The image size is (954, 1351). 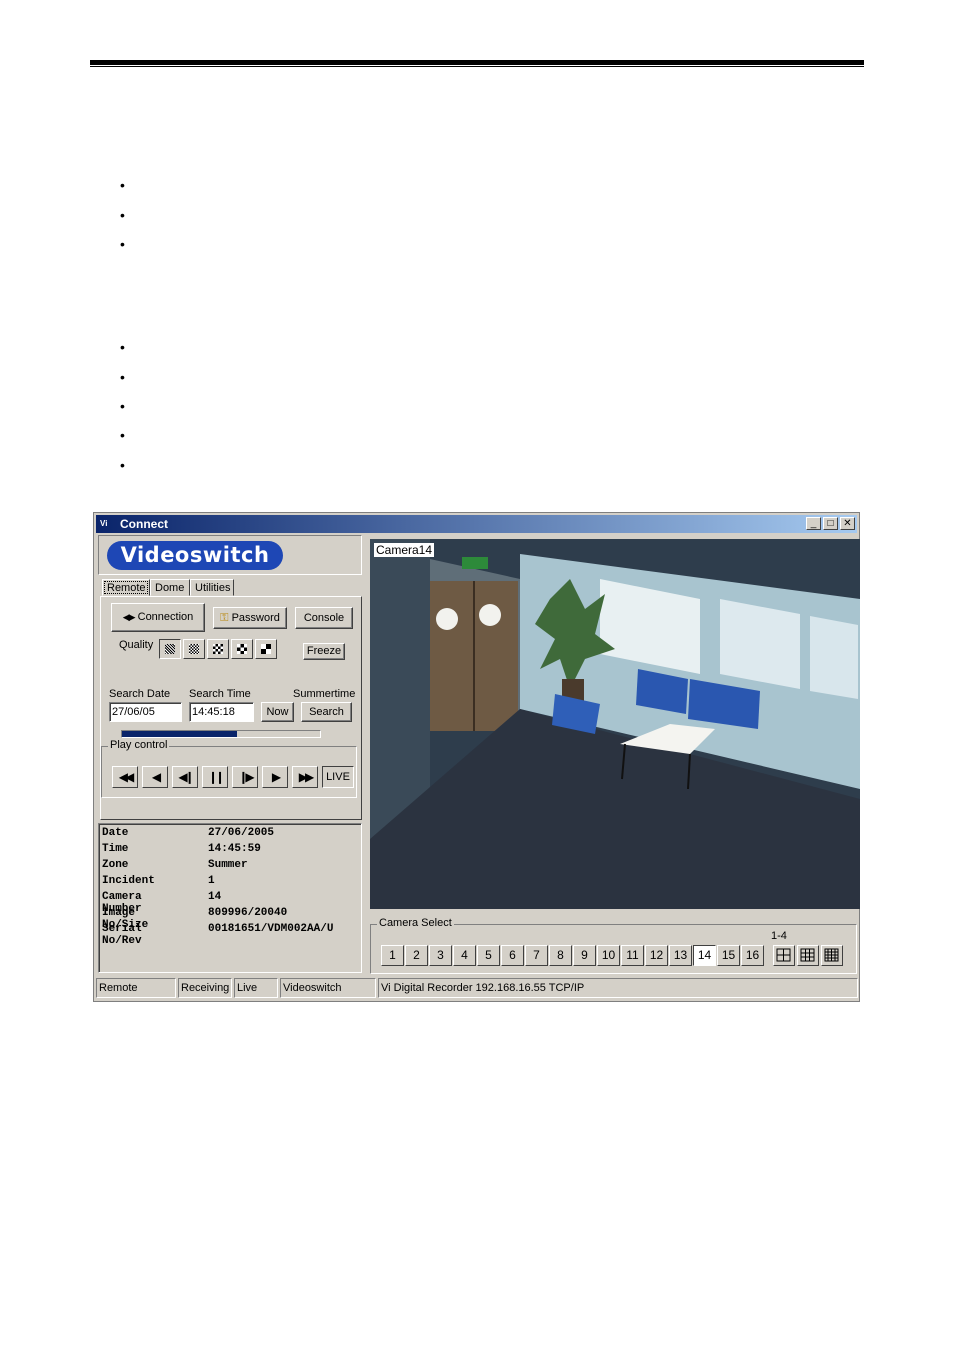 I want to click on camera-view: Camera14, so click(x=615, y=724).